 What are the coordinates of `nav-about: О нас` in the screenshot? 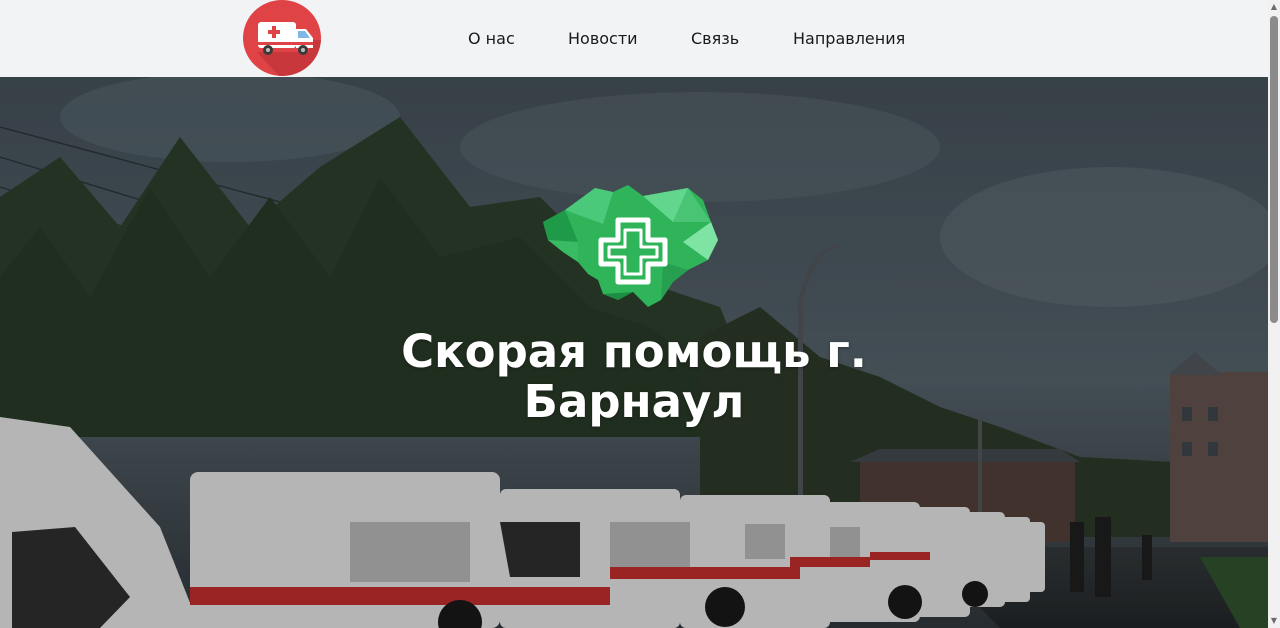 It's located at (491, 39).